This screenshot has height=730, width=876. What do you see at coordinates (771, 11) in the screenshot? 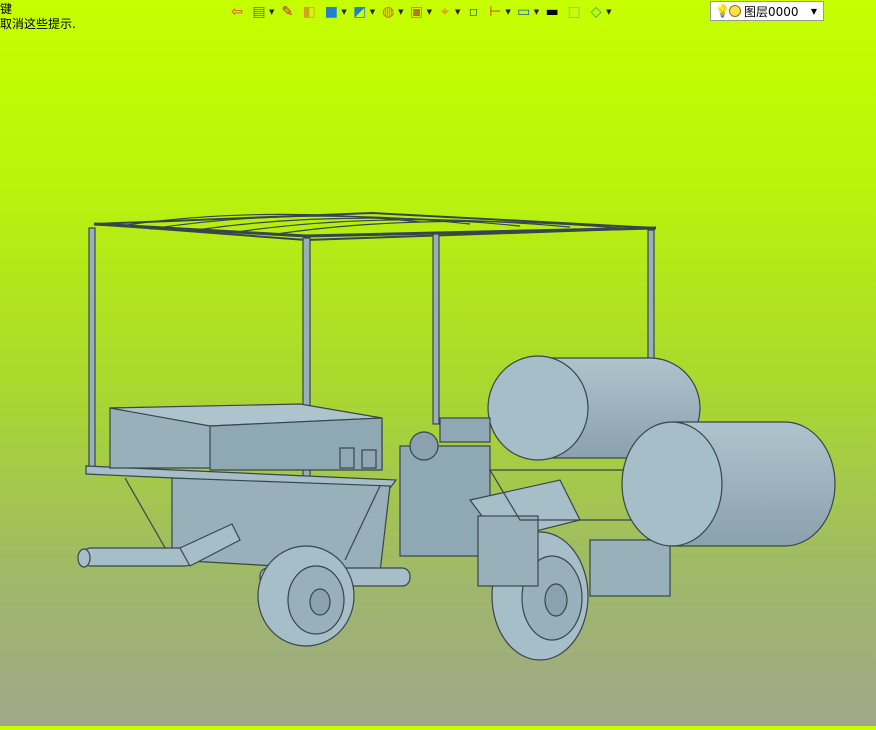
I see `layer-dropdown-value: 图层0000` at bounding box center [771, 11].